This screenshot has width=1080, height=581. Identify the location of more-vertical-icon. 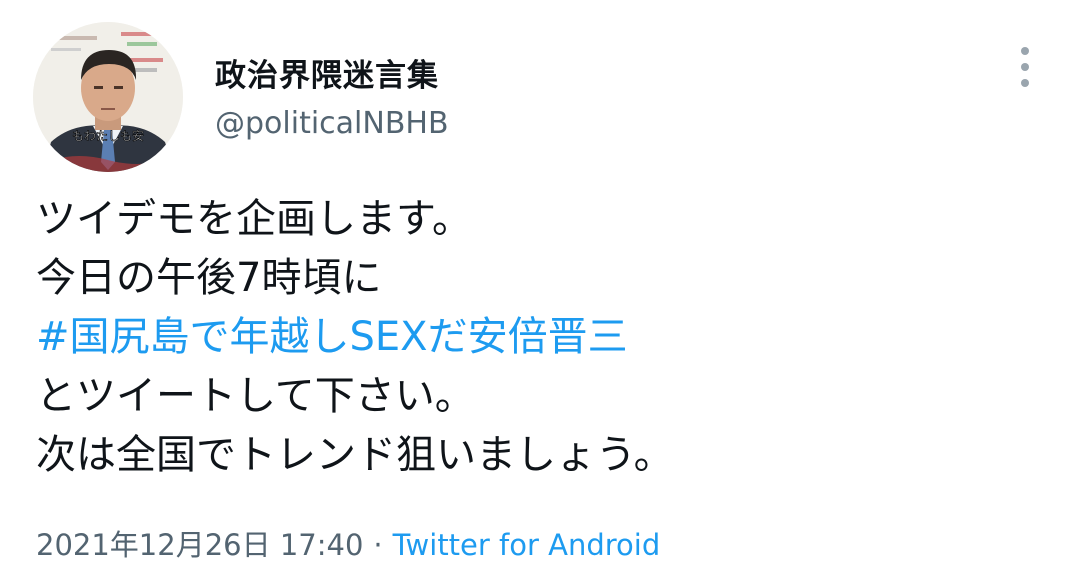
(1025, 51).